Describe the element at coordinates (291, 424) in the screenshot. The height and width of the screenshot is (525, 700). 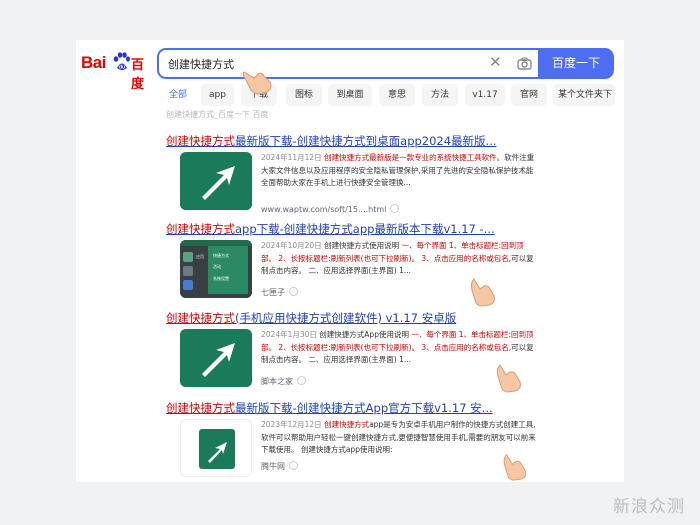
I see `result-date: 2023年12月12日` at that location.